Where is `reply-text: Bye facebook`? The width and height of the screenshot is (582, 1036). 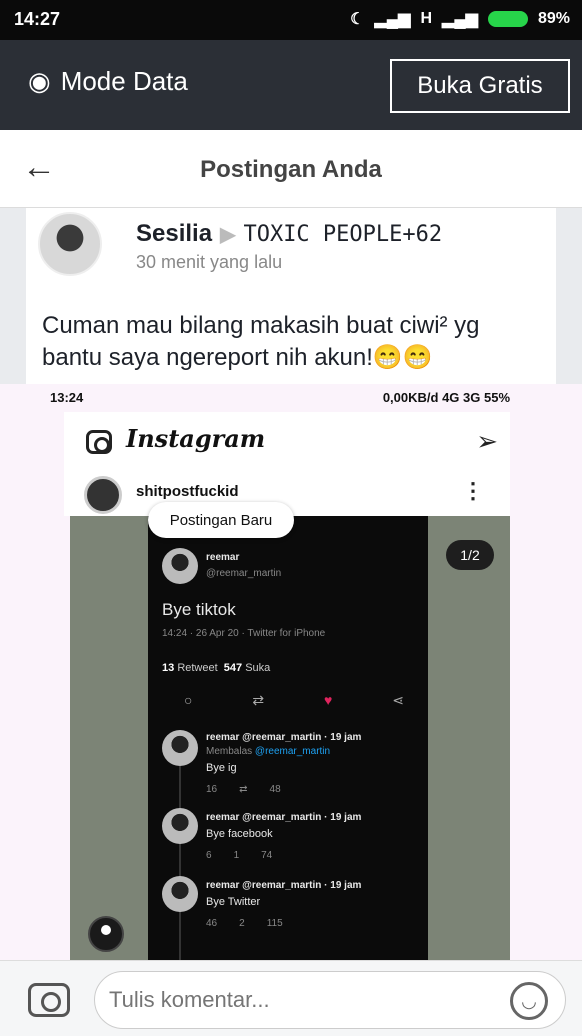
reply-text: Bye facebook is located at coordinates (239, 834).